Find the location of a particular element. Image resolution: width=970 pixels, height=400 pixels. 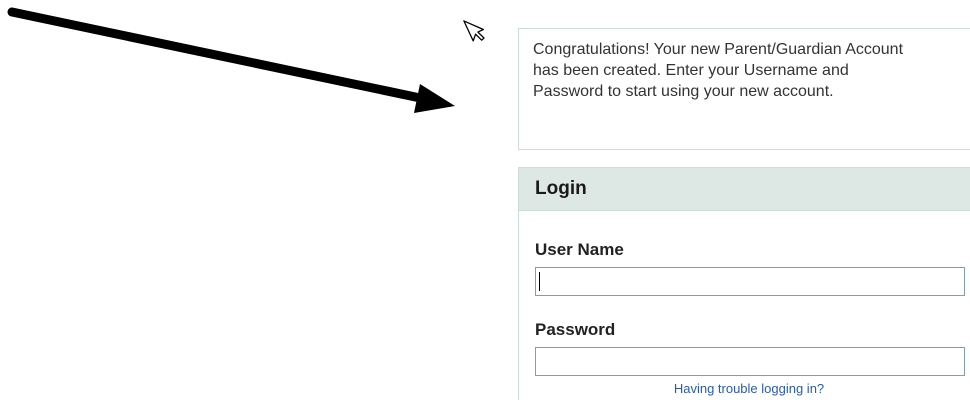

username-input is located at coordinates (750, 281).